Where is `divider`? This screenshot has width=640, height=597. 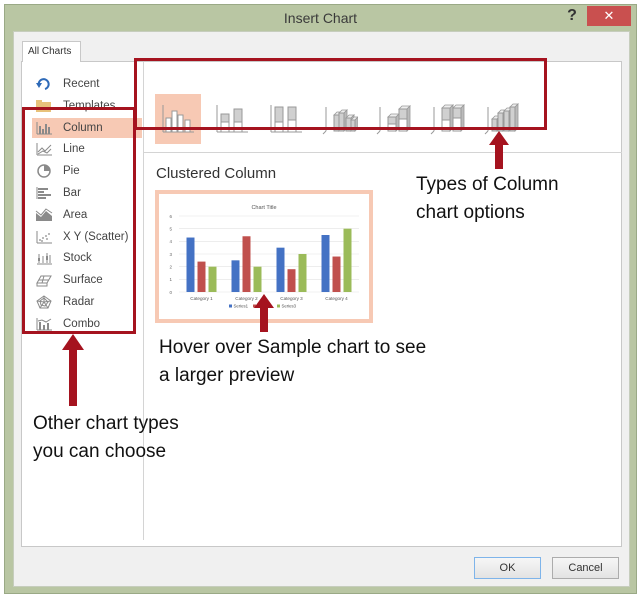 divider is located at coordinates (383, 152).